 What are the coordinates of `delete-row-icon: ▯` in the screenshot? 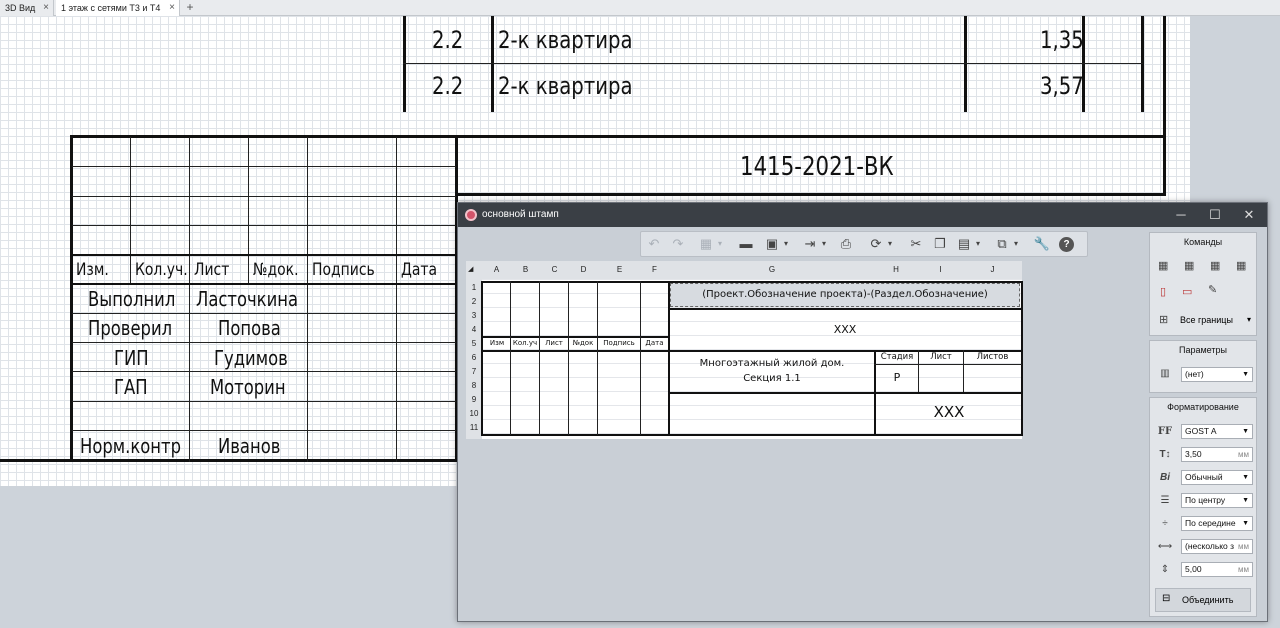 It's located at (1163, 291).